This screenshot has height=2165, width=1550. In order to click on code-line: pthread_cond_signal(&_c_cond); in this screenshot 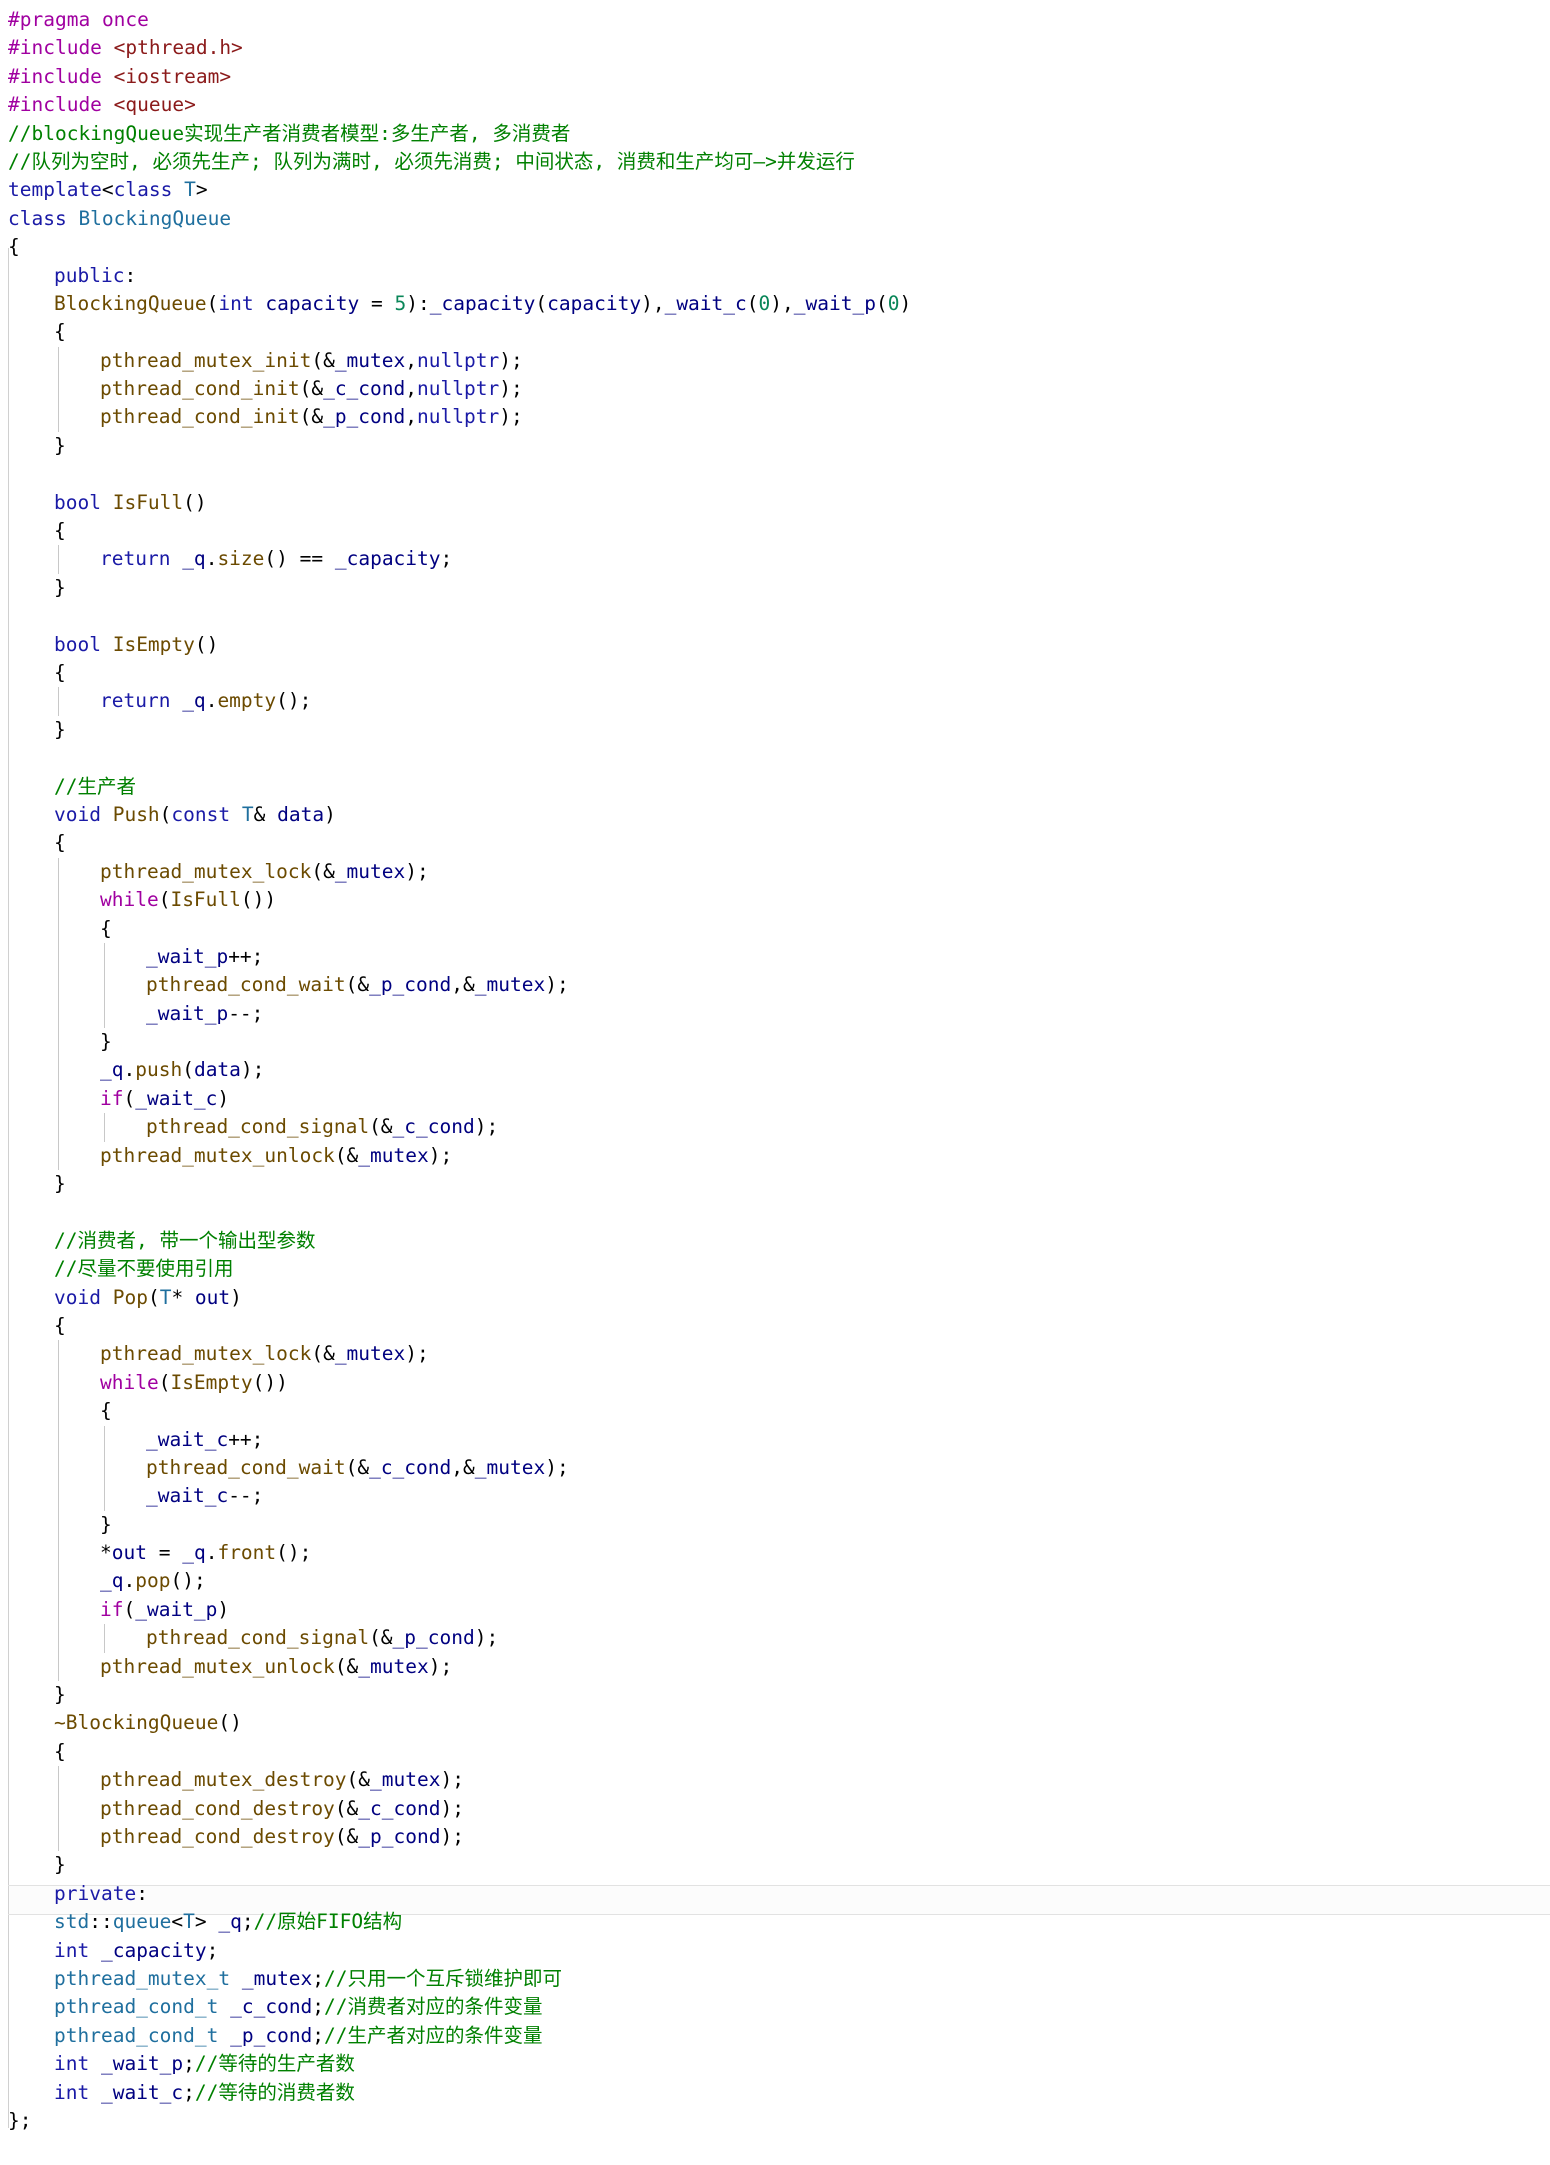, I will do `click(459, 1127)`.